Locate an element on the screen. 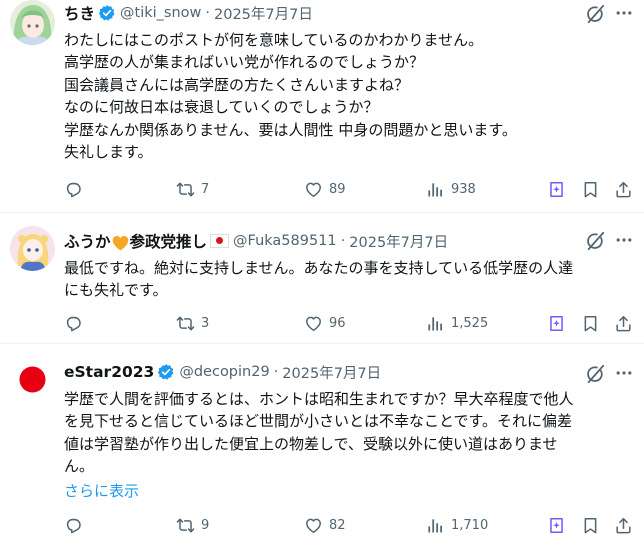 The image size is (644, 546). views-button: 938 is located at coordinates (451, 189).